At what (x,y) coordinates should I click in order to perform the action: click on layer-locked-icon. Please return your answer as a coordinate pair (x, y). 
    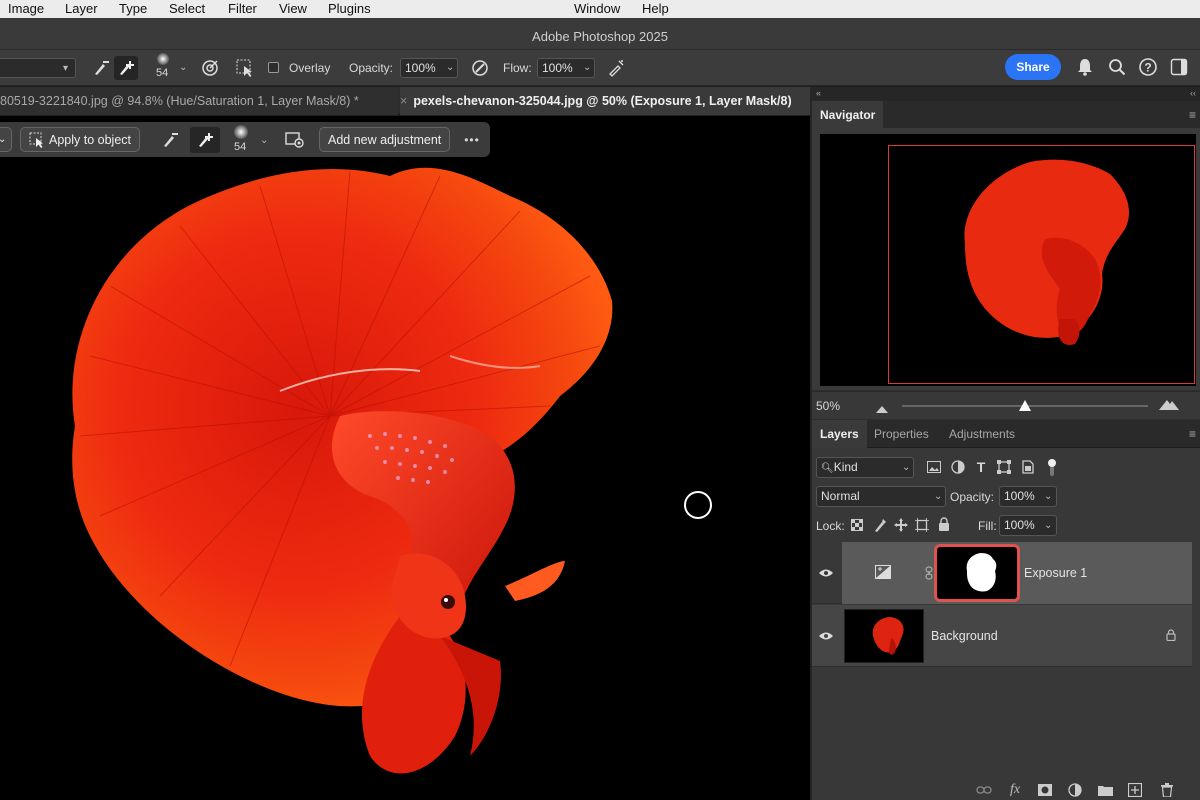
    Looking at the image, I should click on (1171, 635).